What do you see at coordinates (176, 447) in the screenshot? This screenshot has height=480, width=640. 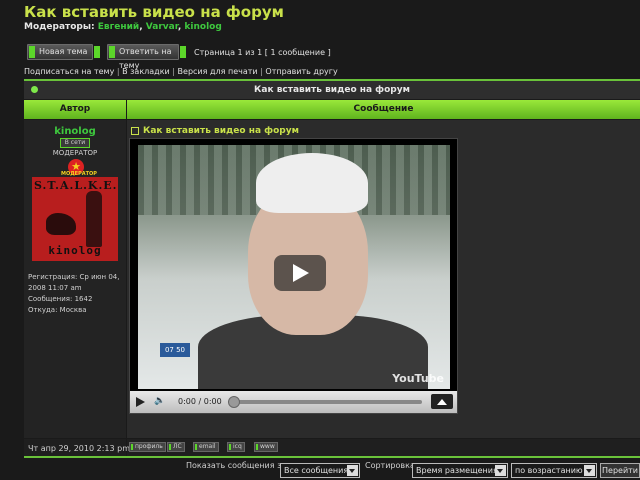 I see `pm-button: ЛС` at bounding box center [176, 447].